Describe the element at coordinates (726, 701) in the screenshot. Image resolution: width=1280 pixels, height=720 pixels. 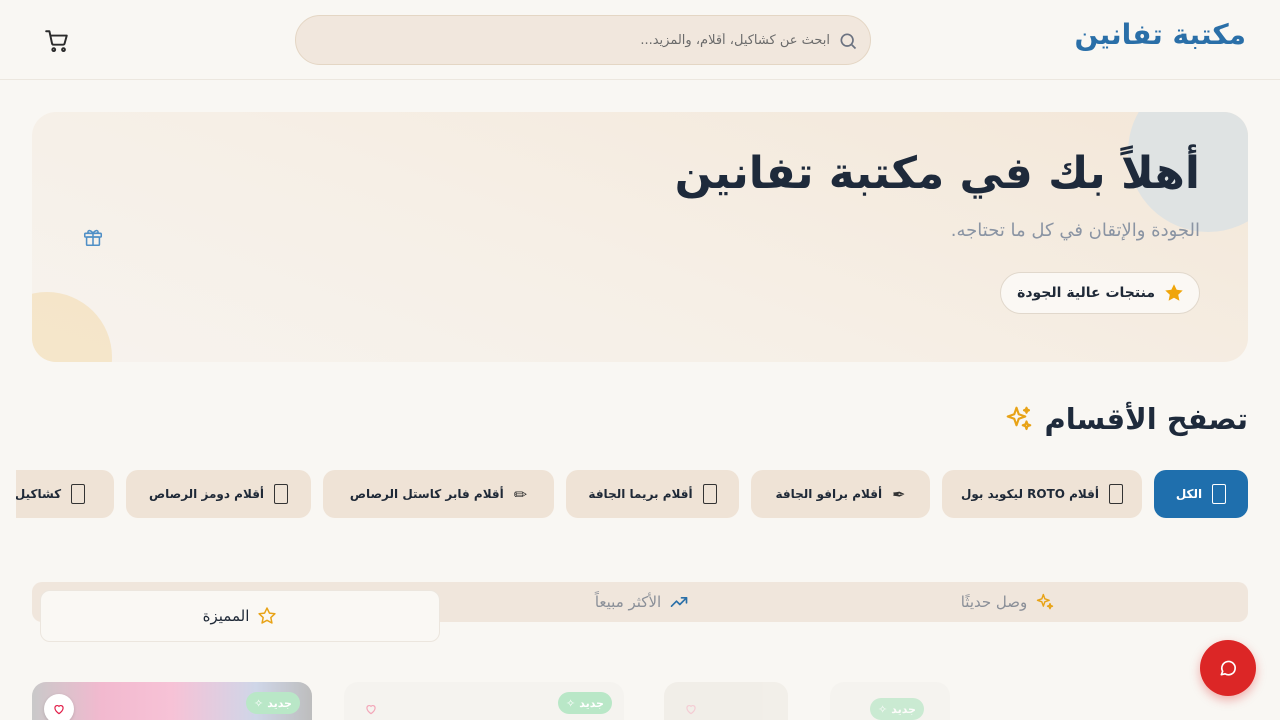
I see `product-card` at that location.